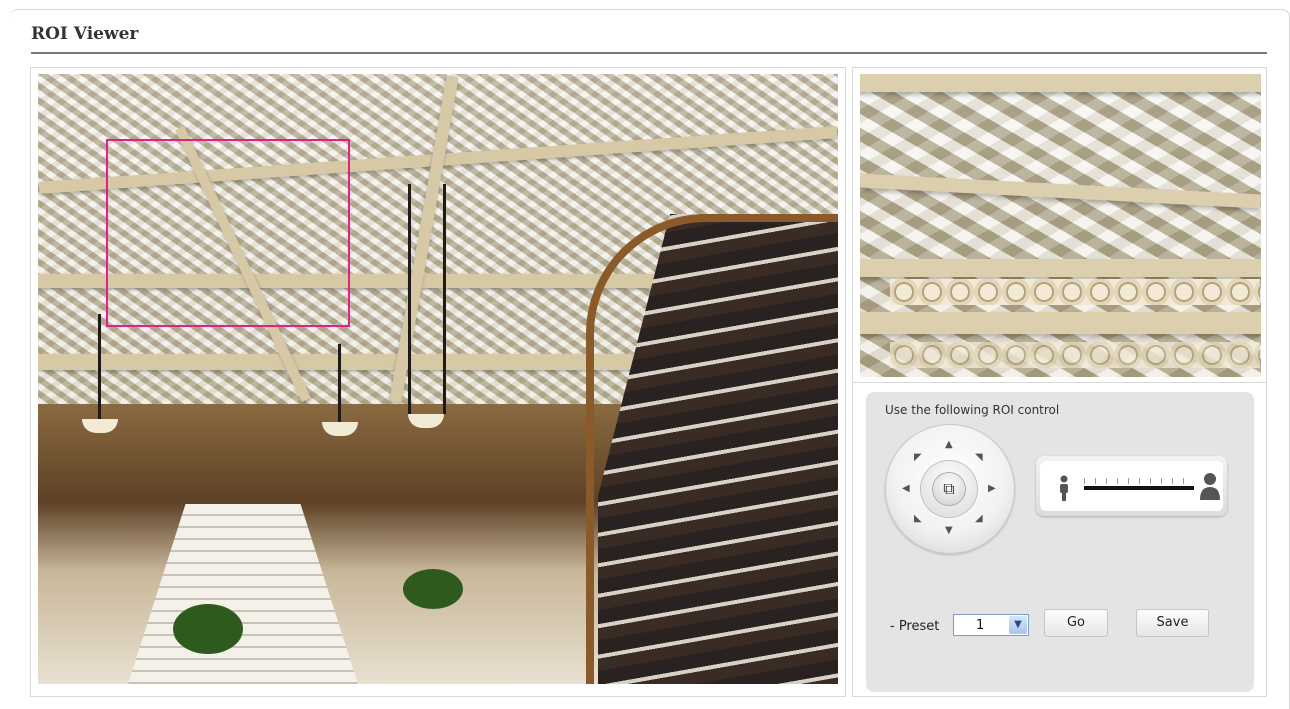 This screenshot has width=1290, height=709. I want to click on arrow-up-right-icon: ◥, so click(979, 458).